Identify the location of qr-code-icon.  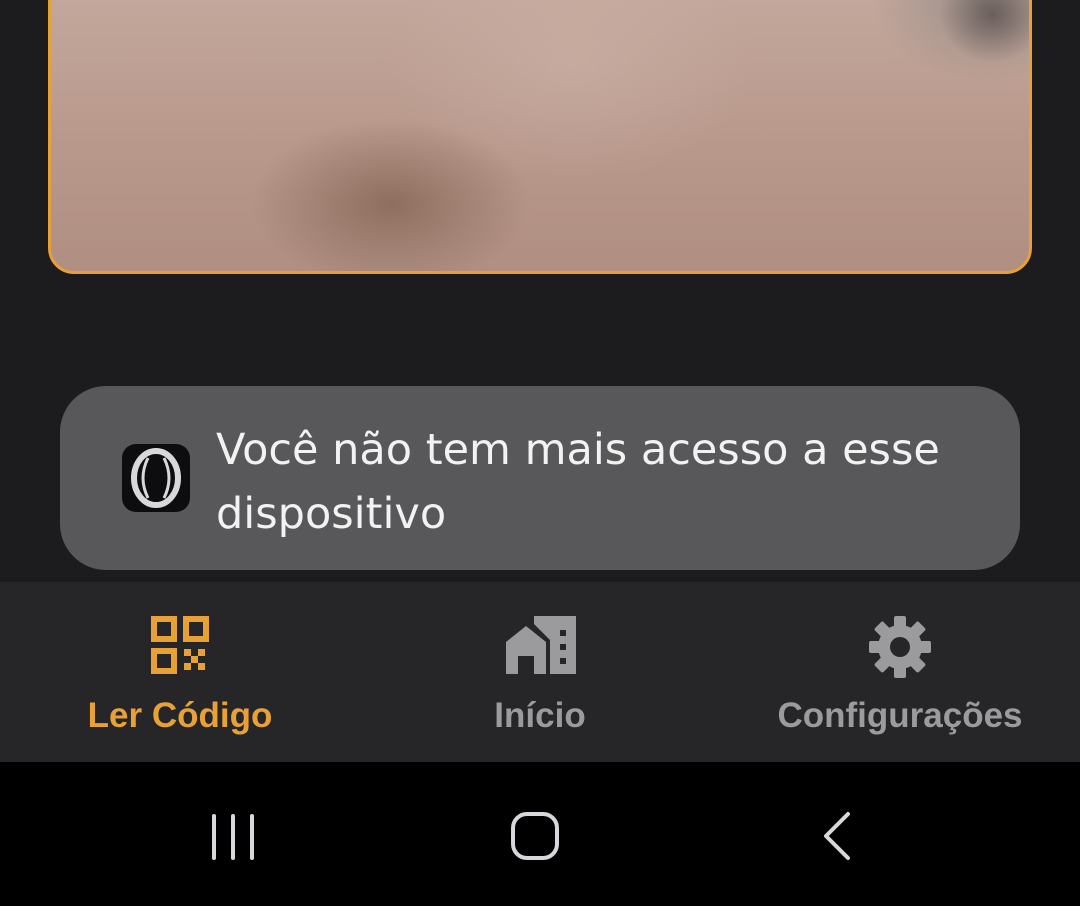
(180, 647).